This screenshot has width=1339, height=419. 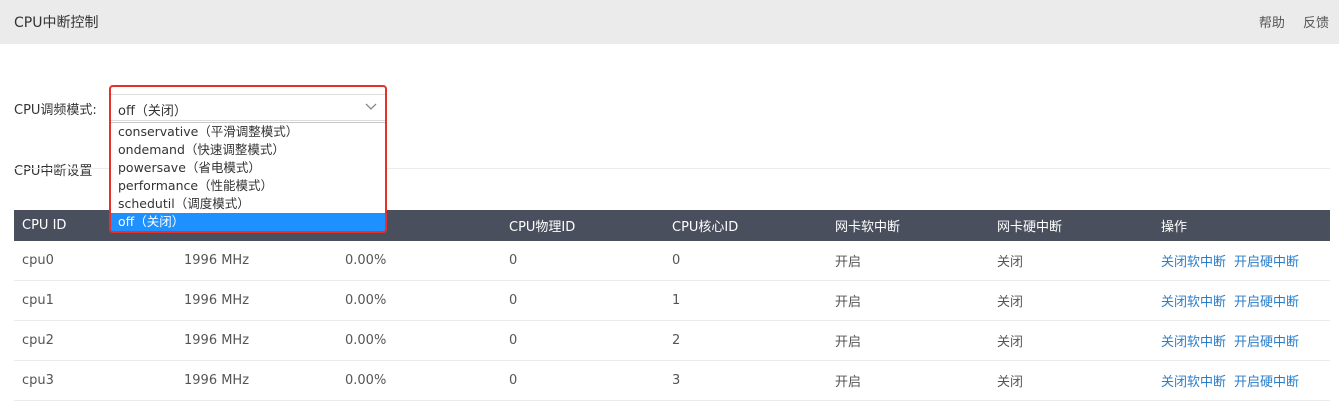 I want to click on table-row: cpu0 1996 MHz 0.00% 0 0 开启 关闭 关闭软中断 开启硬中断, so click(x=672, y=261).